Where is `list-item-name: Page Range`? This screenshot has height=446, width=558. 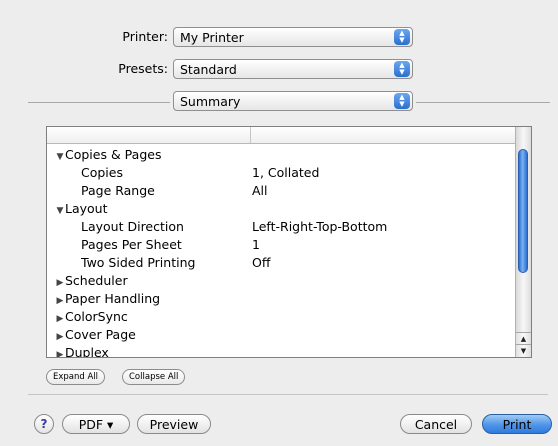
list-item-name: Page Range is located at coordinates (118, 190).